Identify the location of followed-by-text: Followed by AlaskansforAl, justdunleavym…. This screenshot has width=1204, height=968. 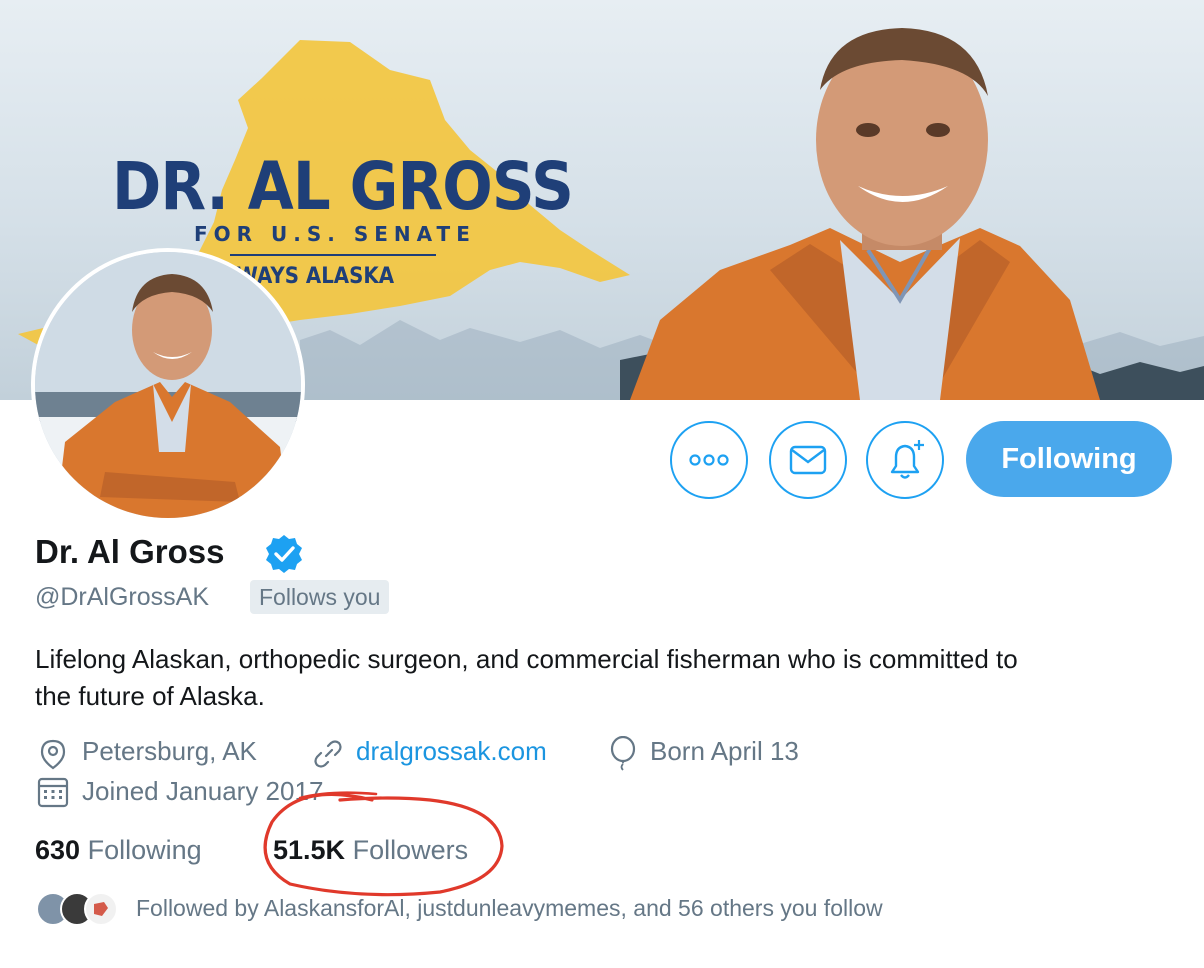
(509, 908).